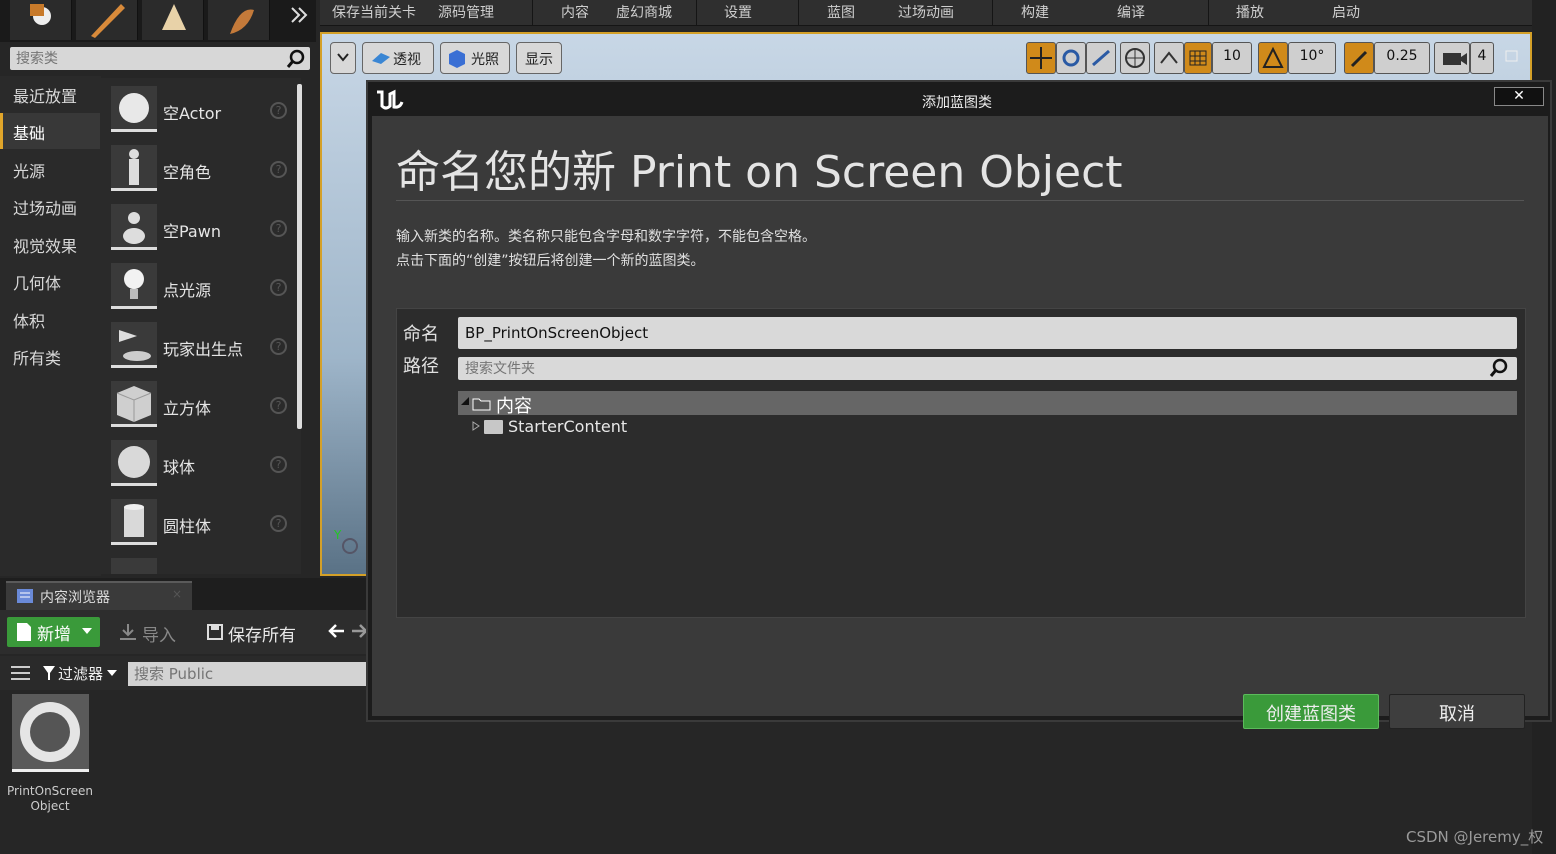 The height and width of the screenshot is (854, 1556). What do you see at coordinates (50, 169) in the screenshot?
I see `category-lights: 光源` at bounding box center [50, 169].